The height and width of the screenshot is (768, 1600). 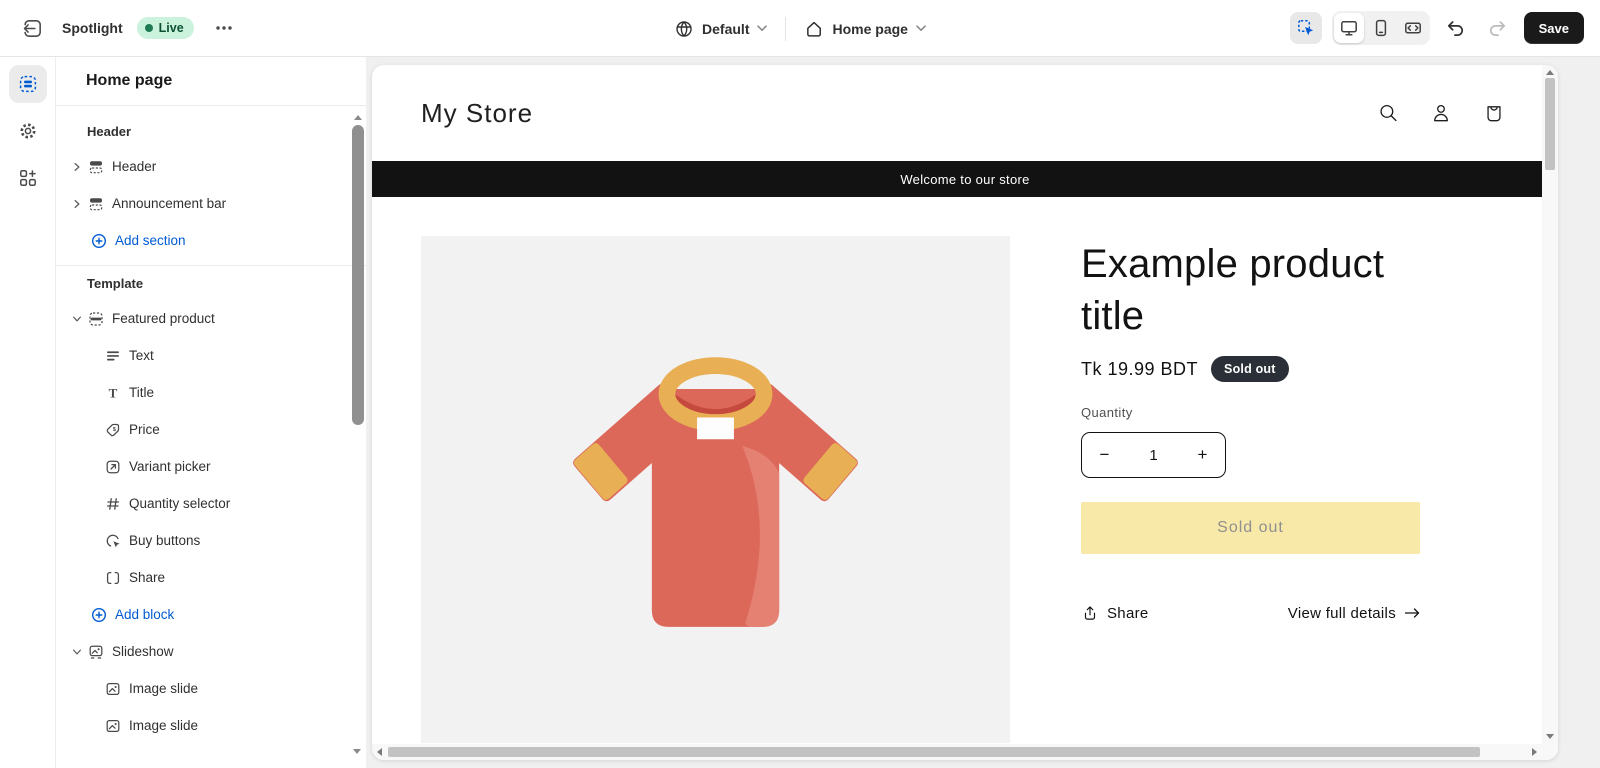 I want to click on product-price: Tk 19.99 BDT, so click(x=1140, y=368).